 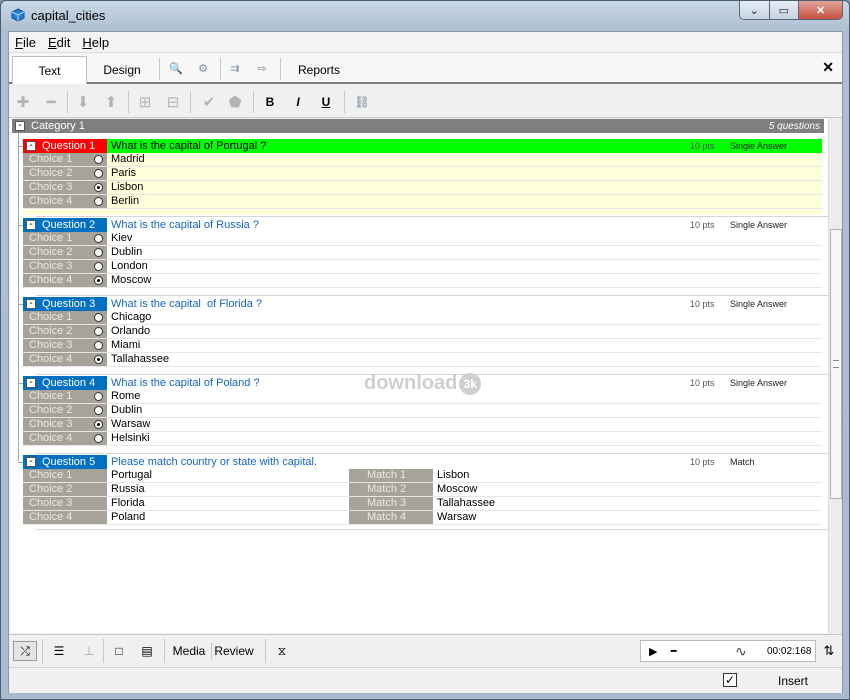 What do you see at coordinates (319, 70) in the screenshot?
I see `tab-reports: Reports` at bounding box center [319, 70].